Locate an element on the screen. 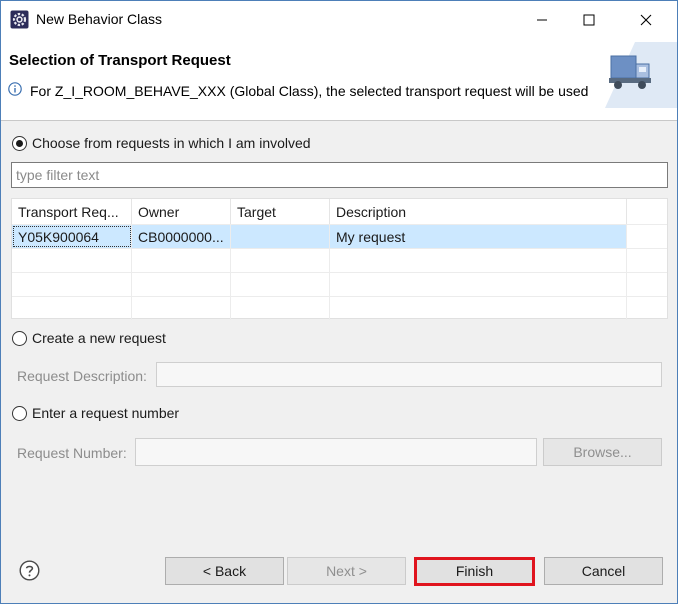  maximize-icon is located at coordinates (589, 19).